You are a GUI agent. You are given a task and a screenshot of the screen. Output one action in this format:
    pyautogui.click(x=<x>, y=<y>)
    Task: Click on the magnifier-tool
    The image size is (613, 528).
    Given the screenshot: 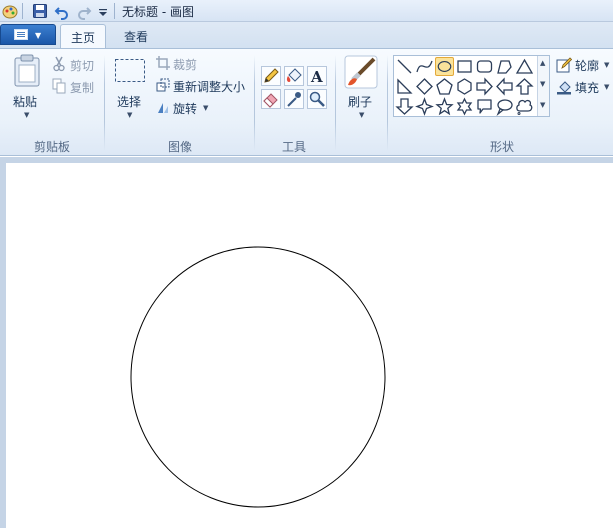 What is the action you would take?
    pyautogui.click(x=317, y=99)
    